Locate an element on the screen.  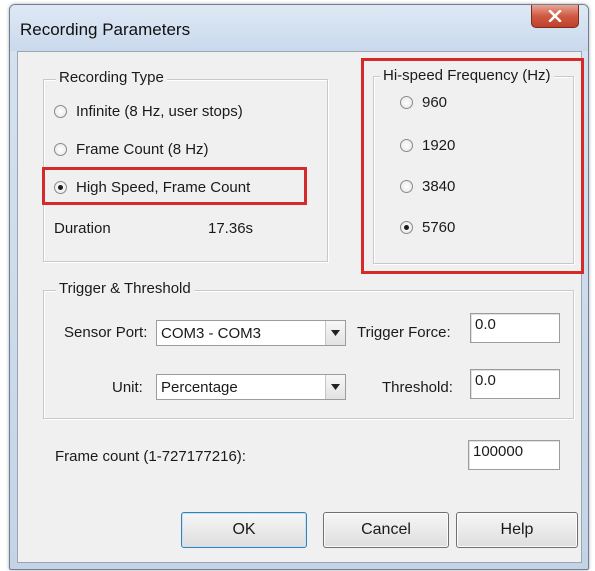
close-icon is located at coordinates (555, 16).